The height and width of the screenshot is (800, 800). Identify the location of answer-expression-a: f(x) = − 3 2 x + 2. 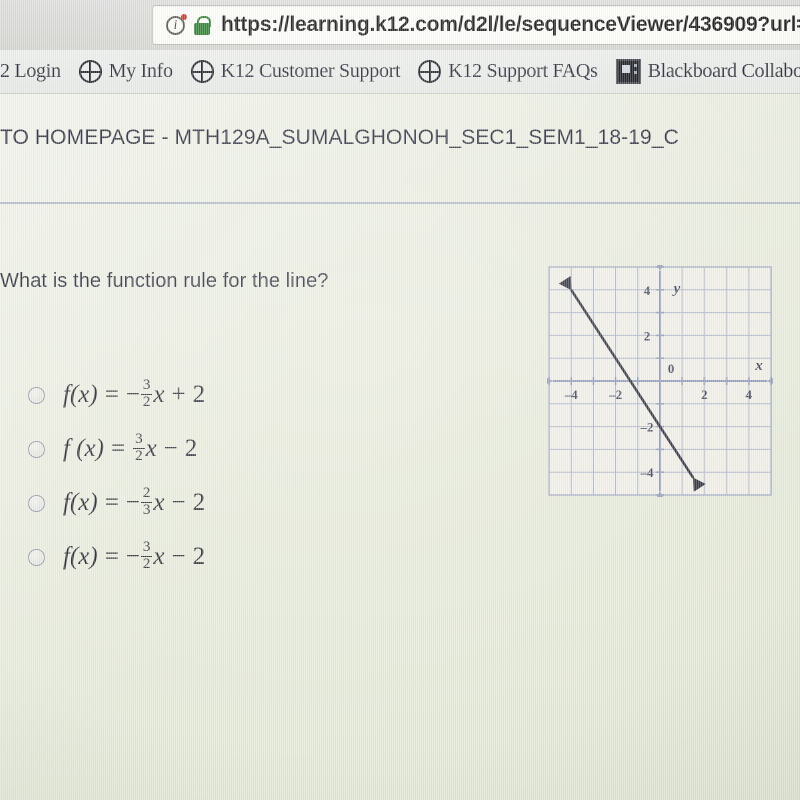
(134, 394).